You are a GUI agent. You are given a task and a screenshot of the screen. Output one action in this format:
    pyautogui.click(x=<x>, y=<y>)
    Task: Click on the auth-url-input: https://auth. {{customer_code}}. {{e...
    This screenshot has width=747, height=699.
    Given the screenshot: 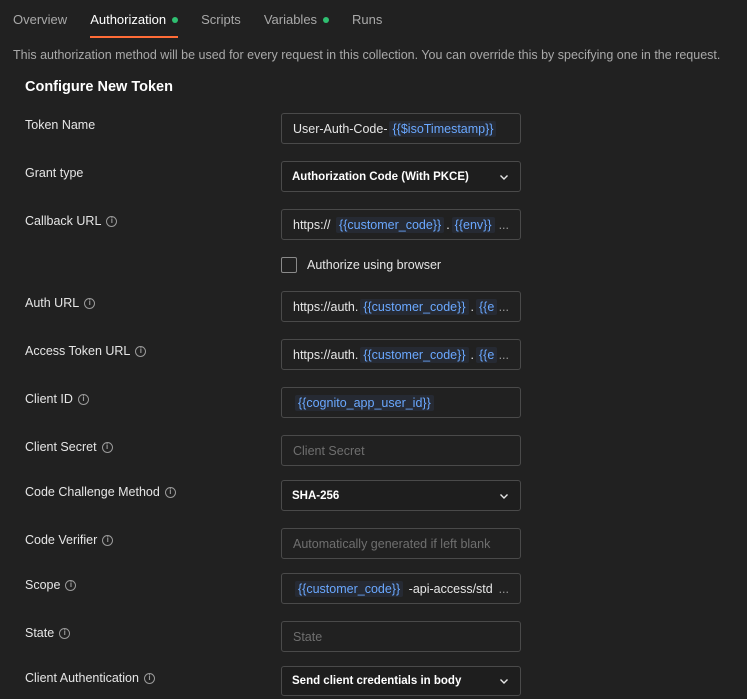 What is the action you would take?
    pyautogui.click(x=401, y=306)
    